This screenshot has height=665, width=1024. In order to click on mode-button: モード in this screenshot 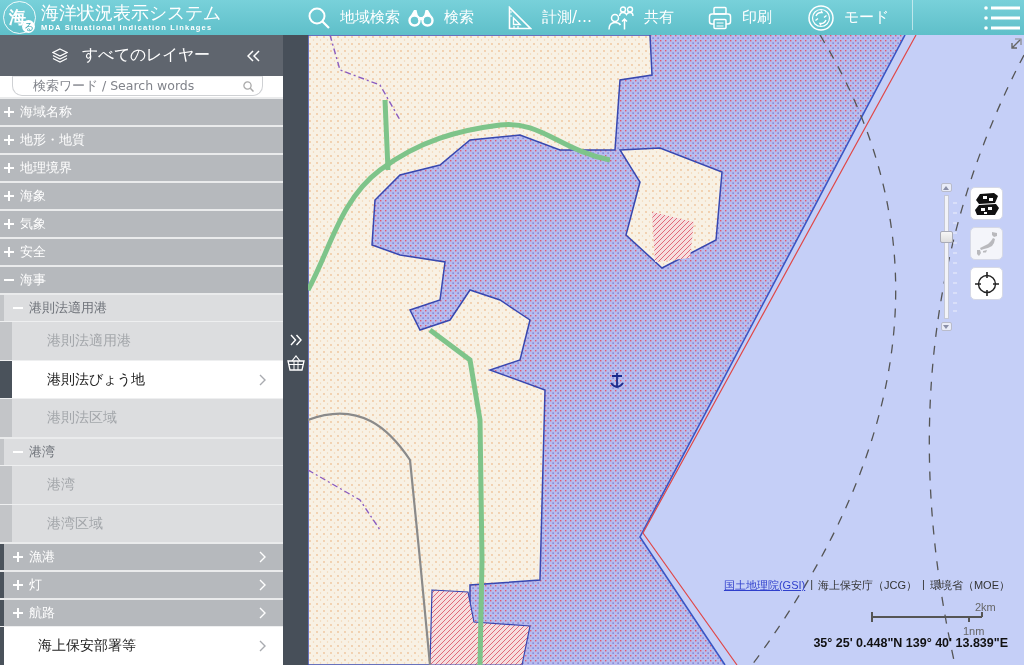, I will do `click(848, 17)`.